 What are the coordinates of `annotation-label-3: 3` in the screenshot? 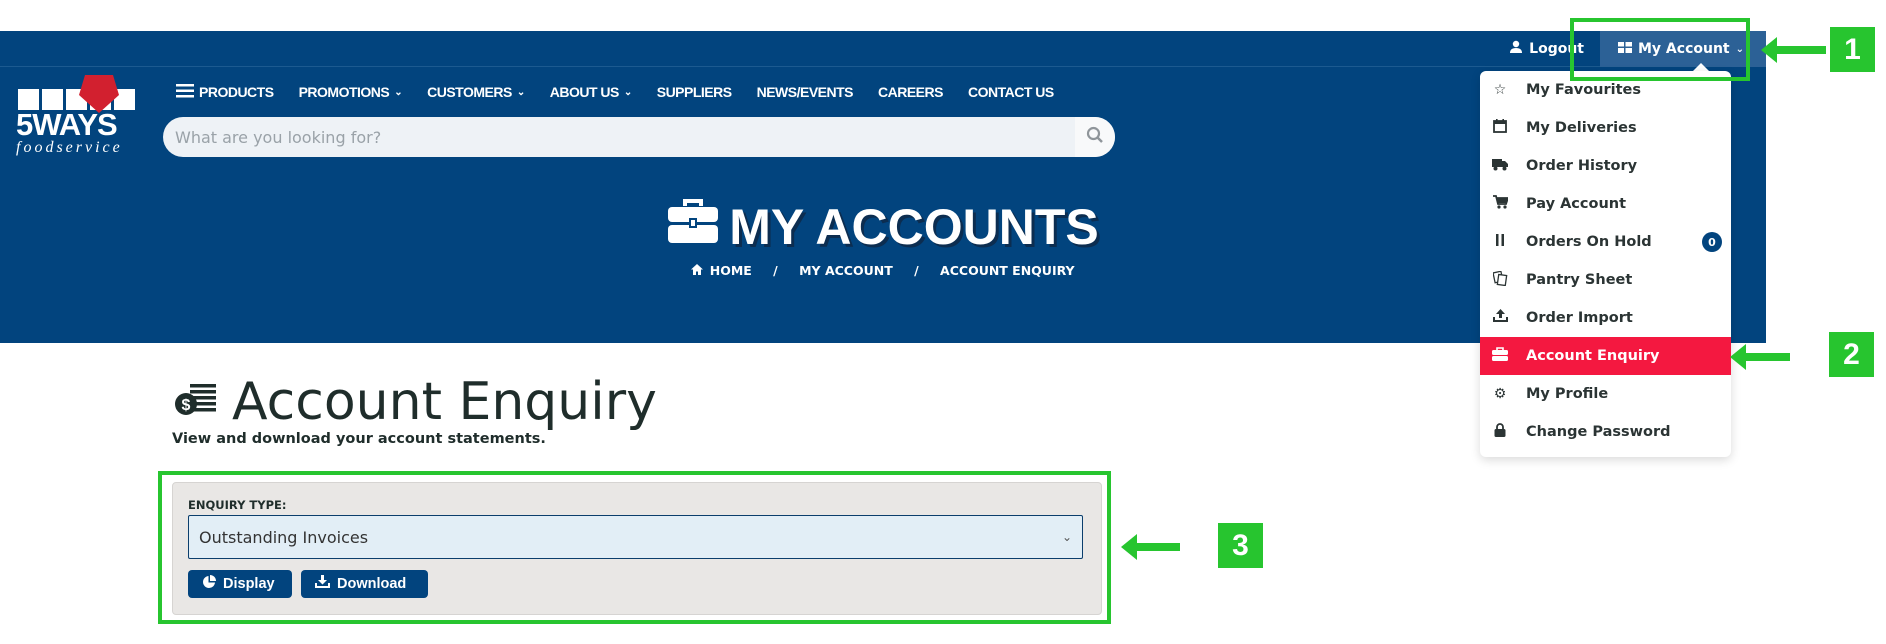 It's located at (1240, 545).